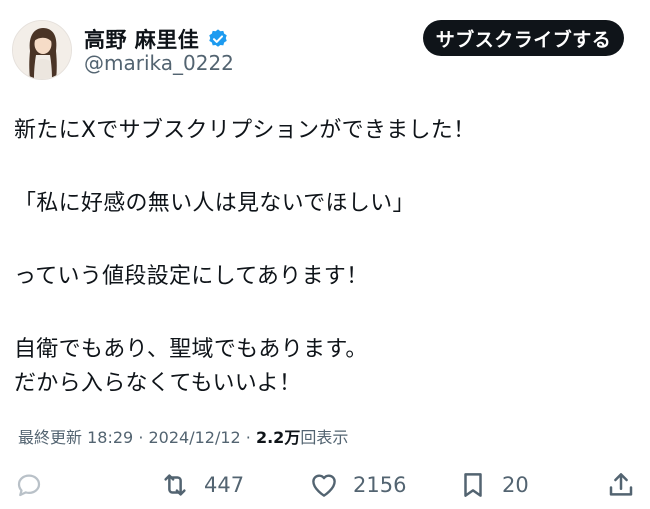  I want to click on views-count: 2.2万, so click(278, 437).